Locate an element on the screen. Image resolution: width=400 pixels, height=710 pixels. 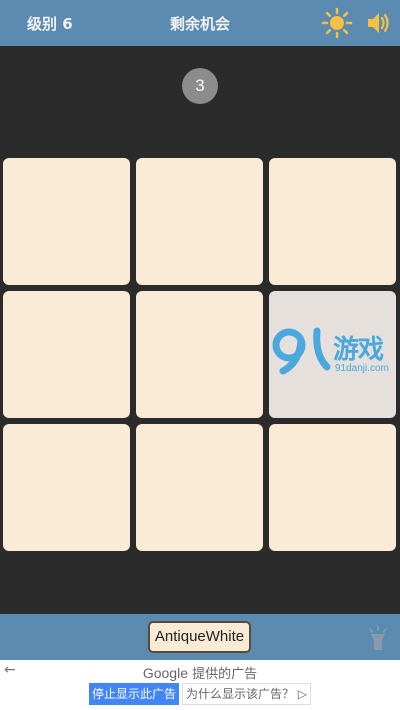
ad-title: Google 提供的广告 is located at coordinates (200, 672).